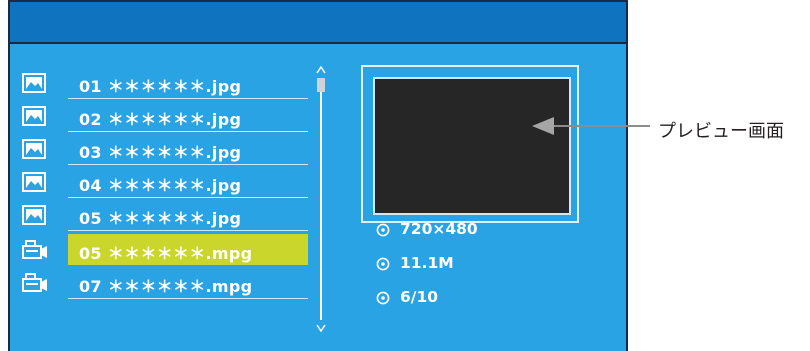 The height and width of the screenshot is (351, 810). I want to click on file-name-cell: 04 ＊＊＊＊＊＊.jpg, so click(188, 181).